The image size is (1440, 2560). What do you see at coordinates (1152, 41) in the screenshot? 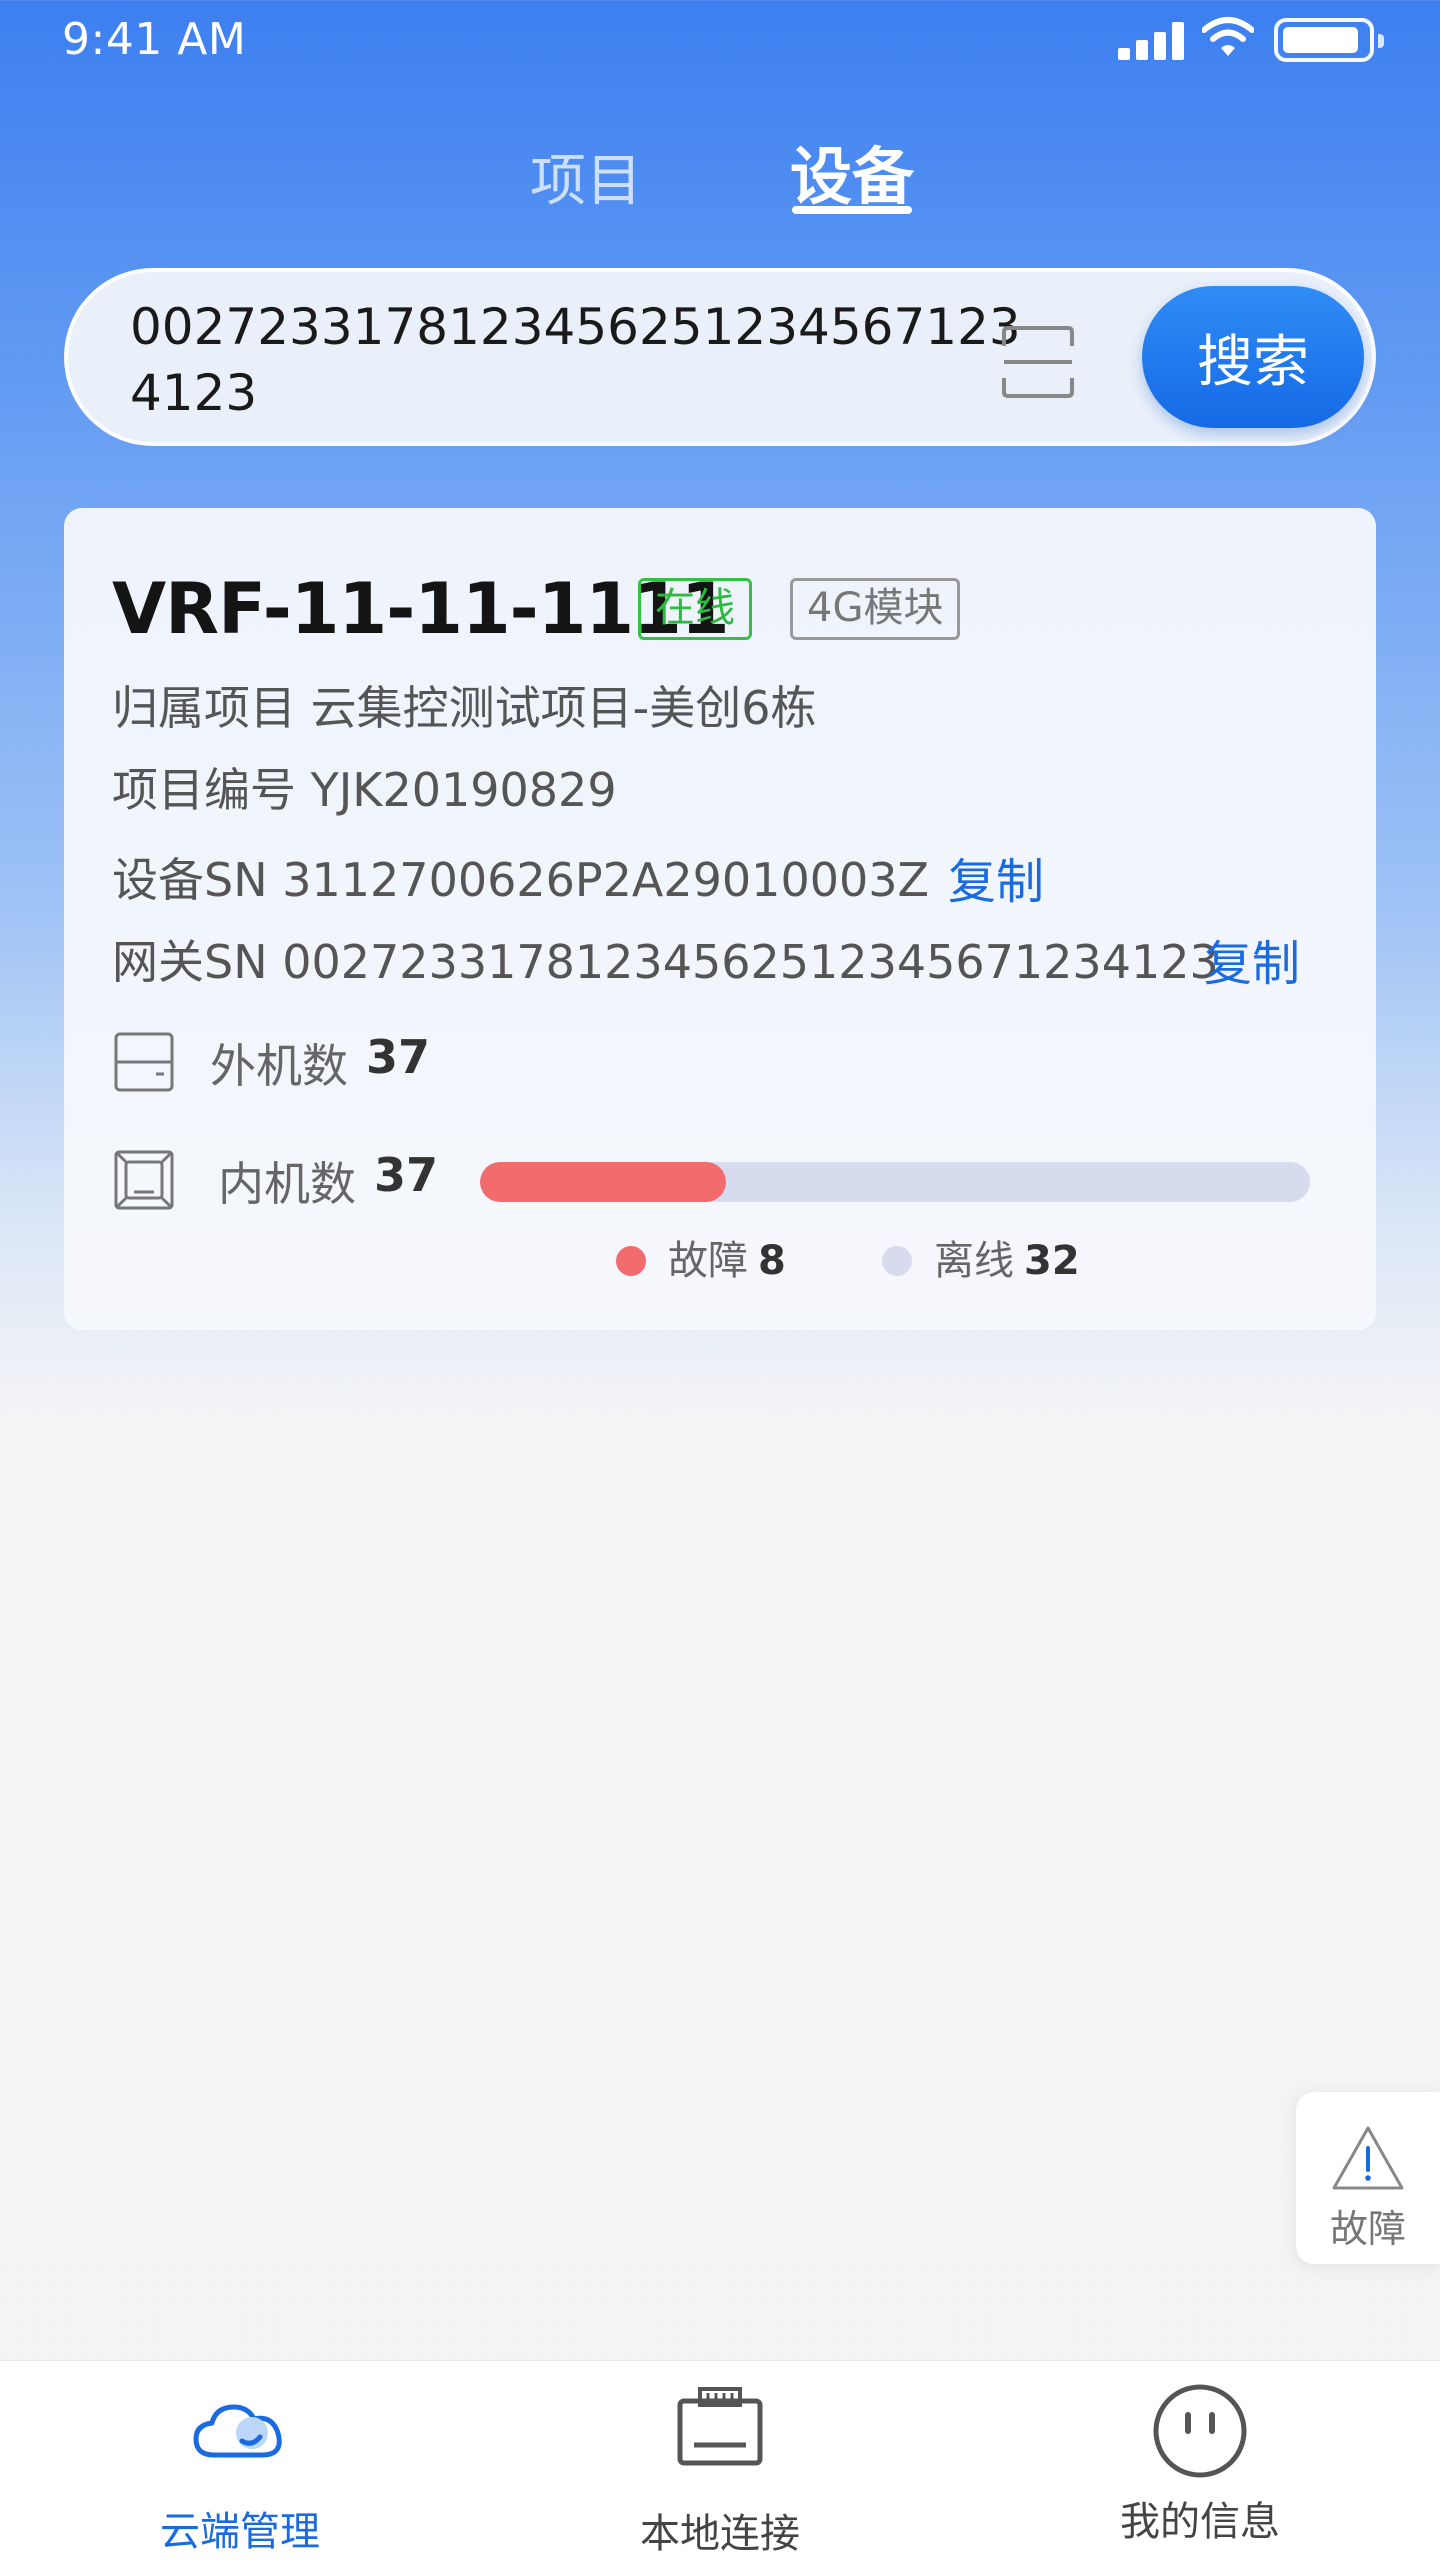
I see `signal-icon` at bounding box center [1152, 41].